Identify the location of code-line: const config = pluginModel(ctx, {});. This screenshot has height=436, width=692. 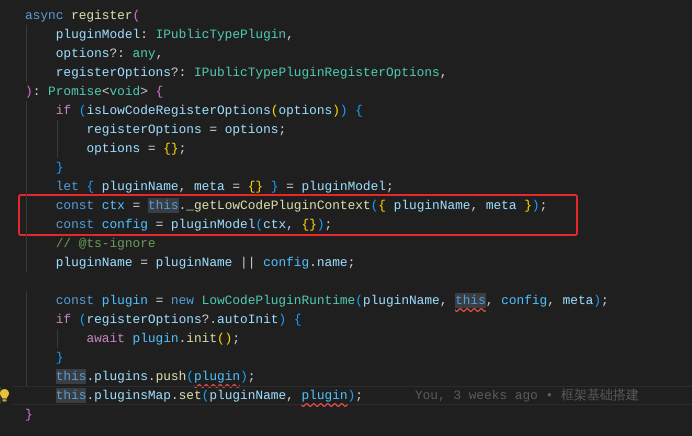
(193, 225).